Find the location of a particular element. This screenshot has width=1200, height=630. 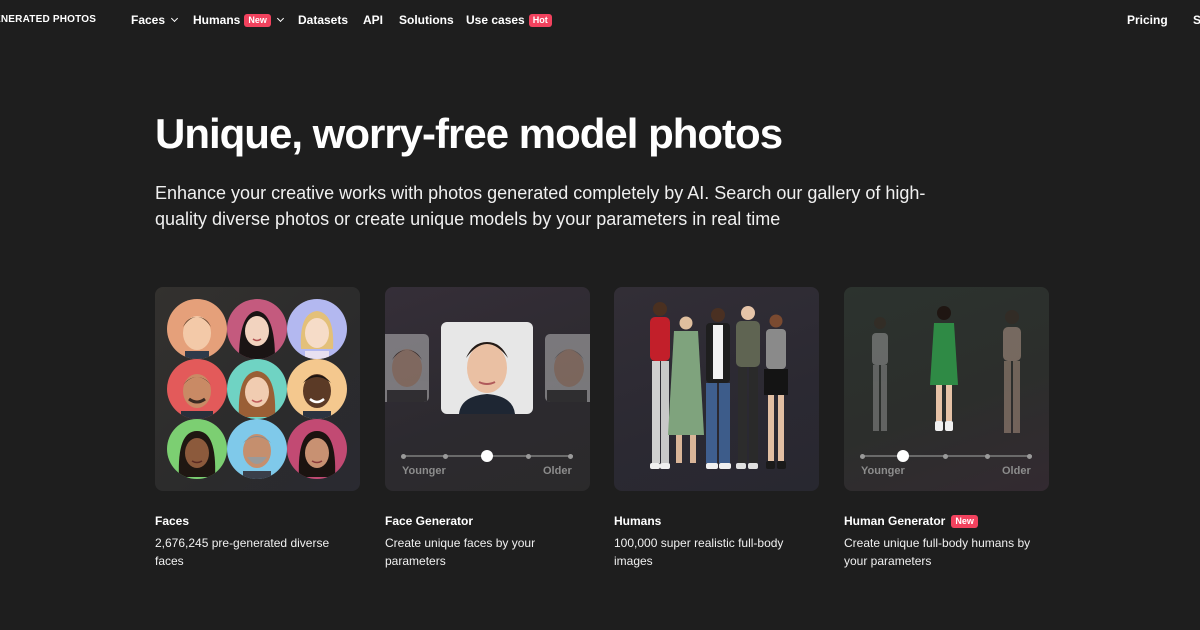

humans-card is located at coordinates (716, 389).